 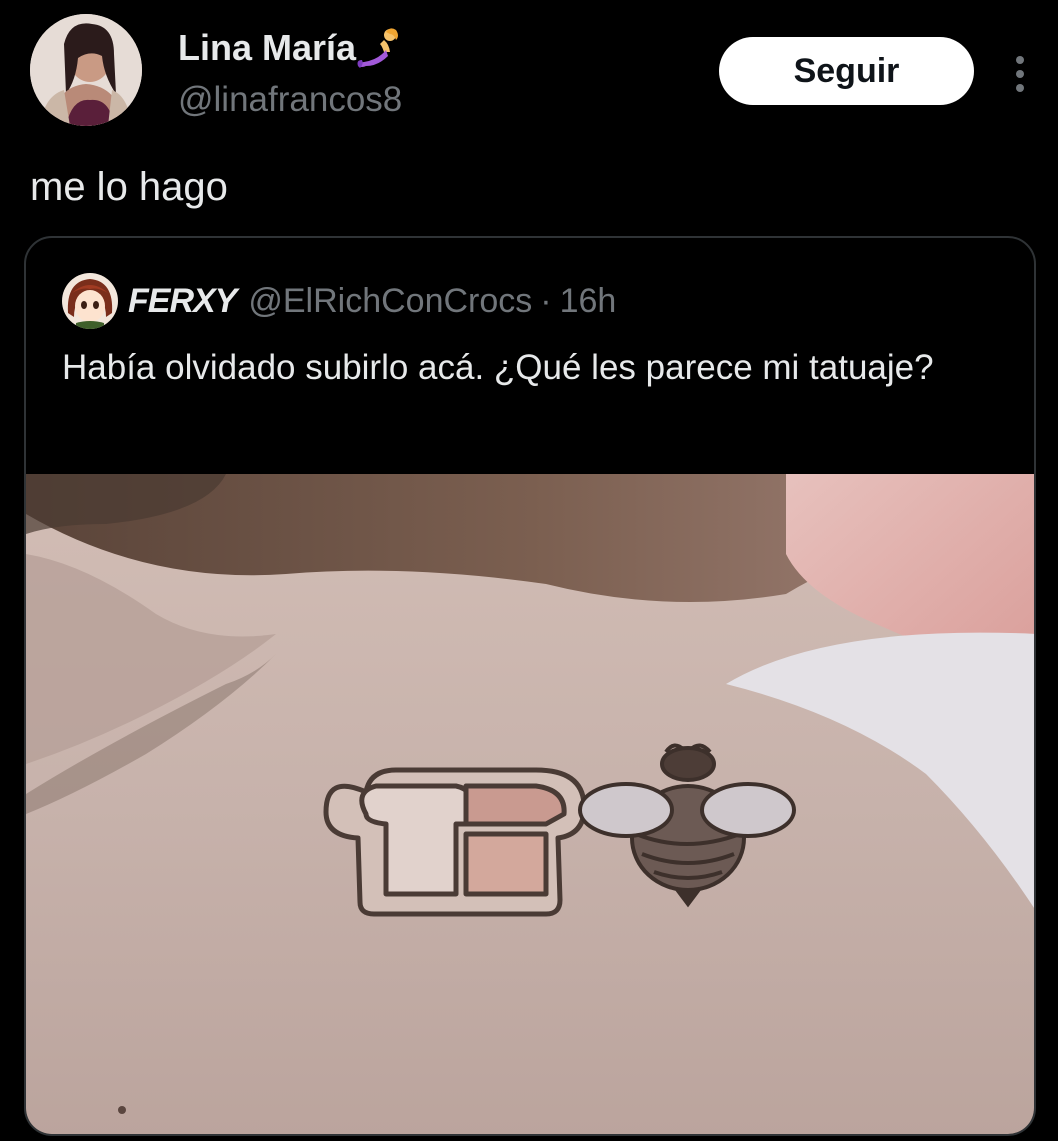 What do you see at coordinates (182, 301) in the screenshot?
I see `quoted-author-name: FERXY` at bounding box center [182, 301].